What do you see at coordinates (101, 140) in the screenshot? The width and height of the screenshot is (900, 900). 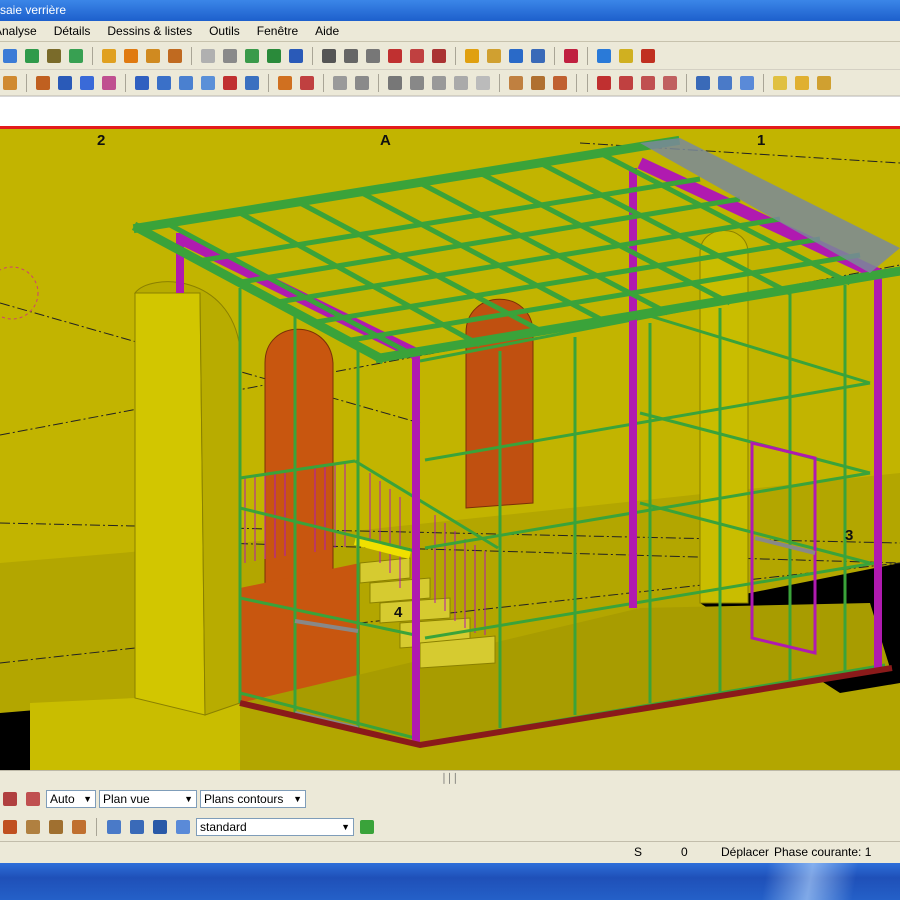 I see `grid-label-left: 2` at bounding box center [101, 140].